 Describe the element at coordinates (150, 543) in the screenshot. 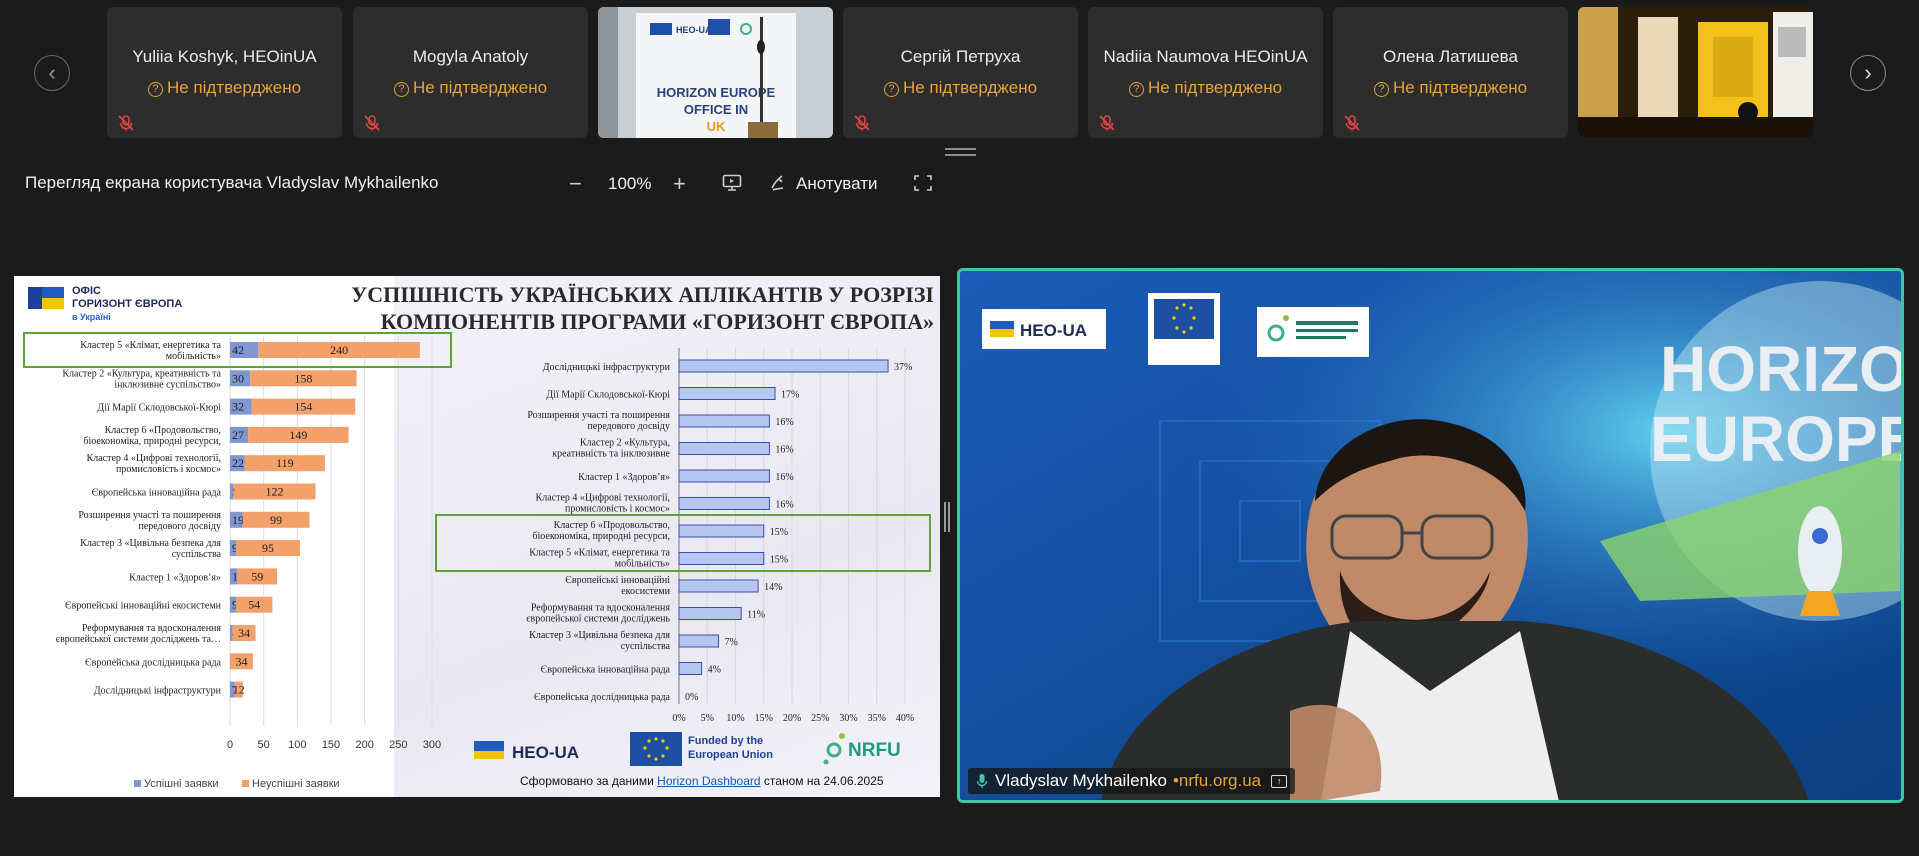

I see `chart1-category-label: Кластер 3 «Цивільна безпека для` at that location.